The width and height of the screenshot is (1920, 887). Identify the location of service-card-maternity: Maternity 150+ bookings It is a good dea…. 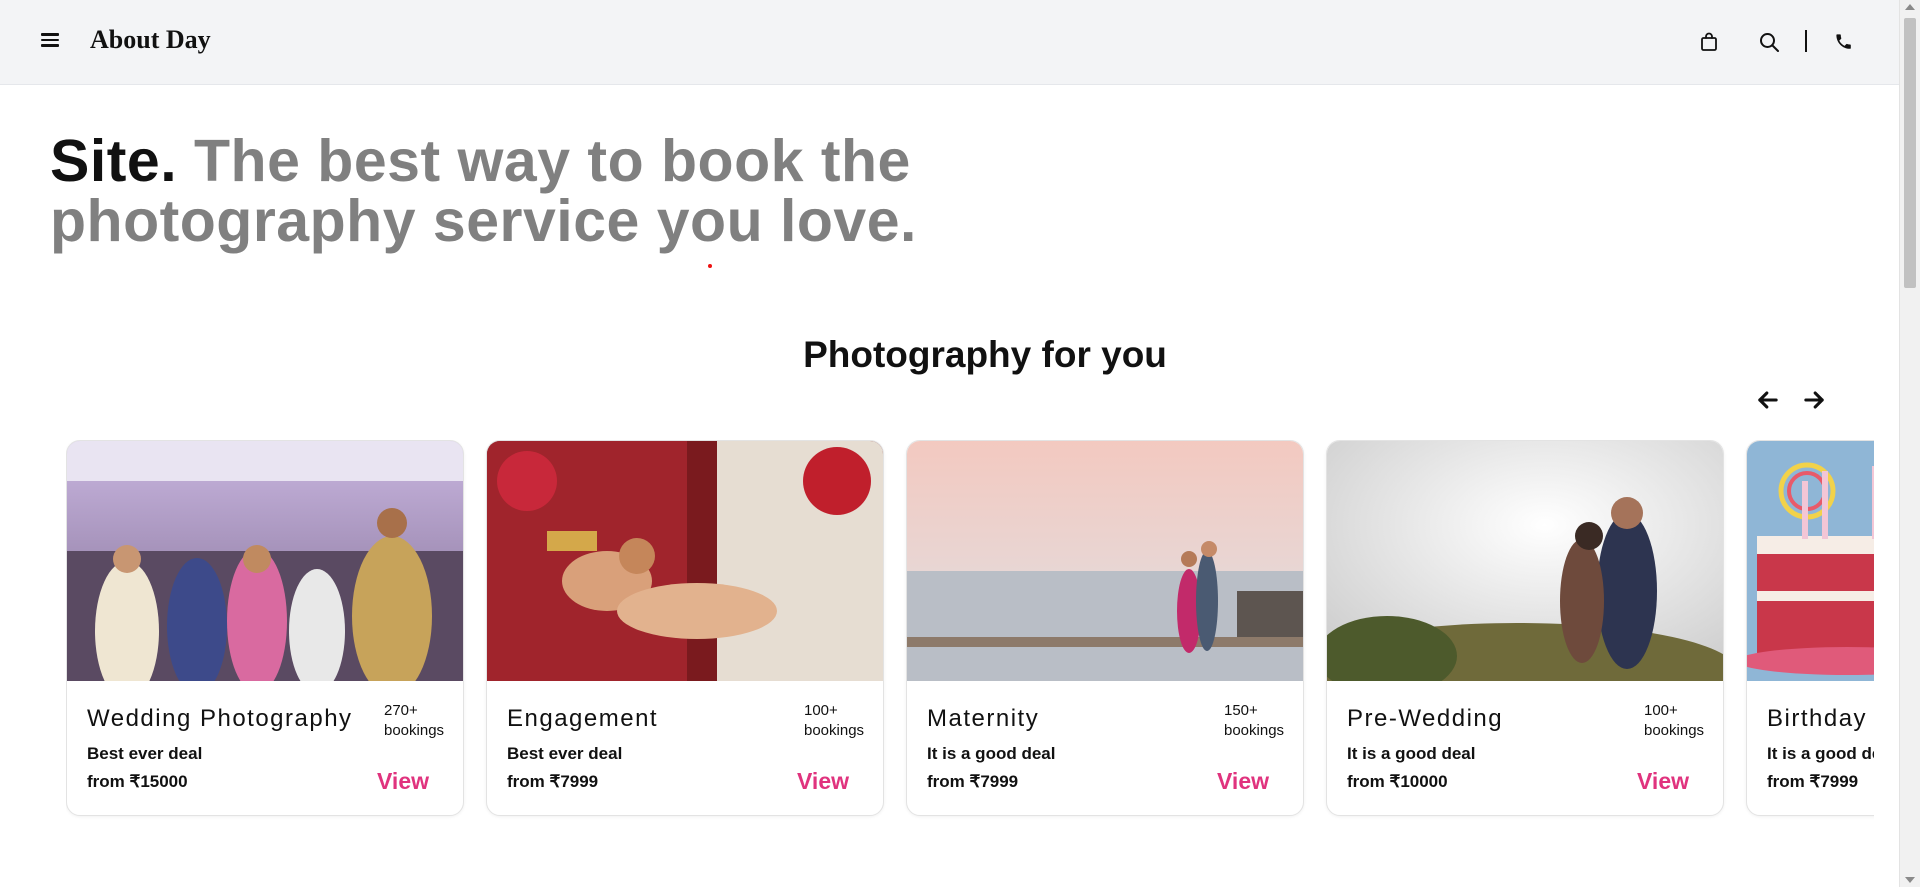
(1105, 628).